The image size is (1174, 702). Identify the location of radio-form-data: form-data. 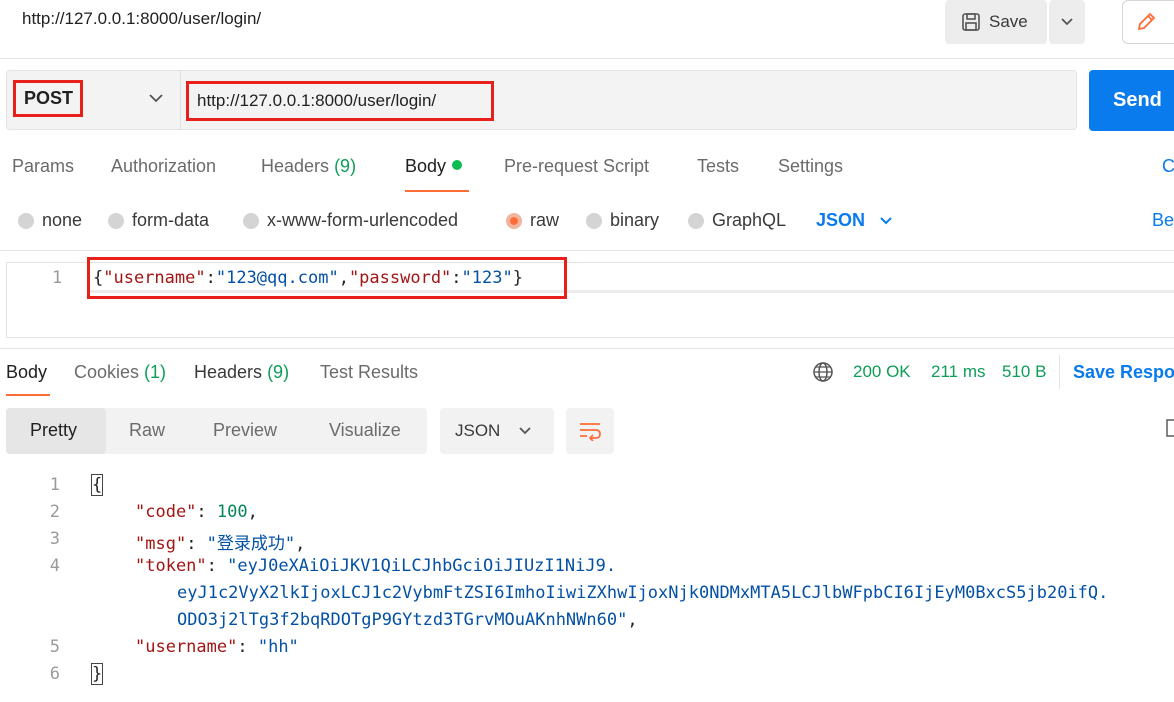
(158, 220).